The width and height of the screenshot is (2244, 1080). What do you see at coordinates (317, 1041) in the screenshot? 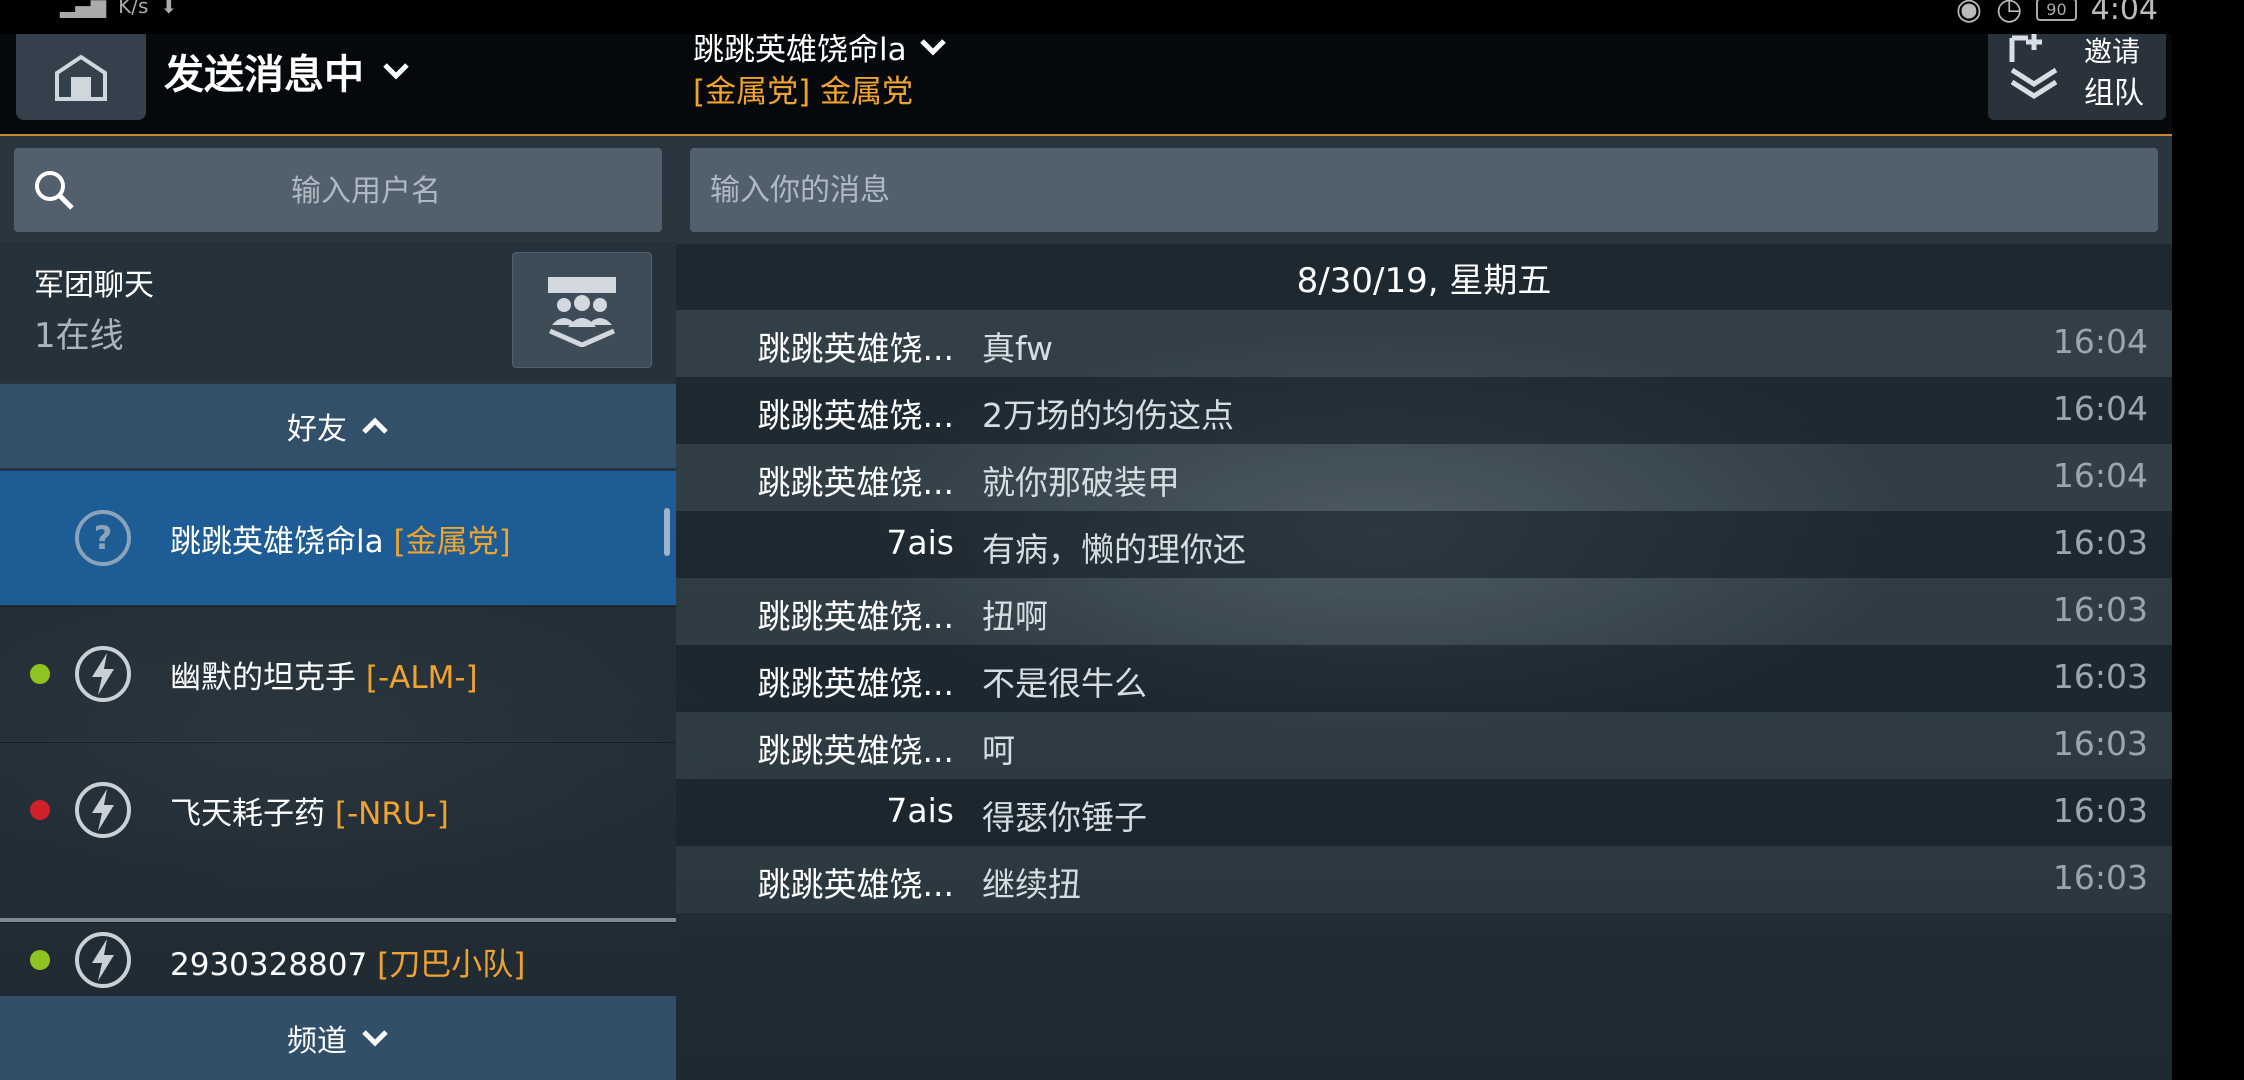
I see `channels-header-label: 频道` at bounding box center [317, 1041].